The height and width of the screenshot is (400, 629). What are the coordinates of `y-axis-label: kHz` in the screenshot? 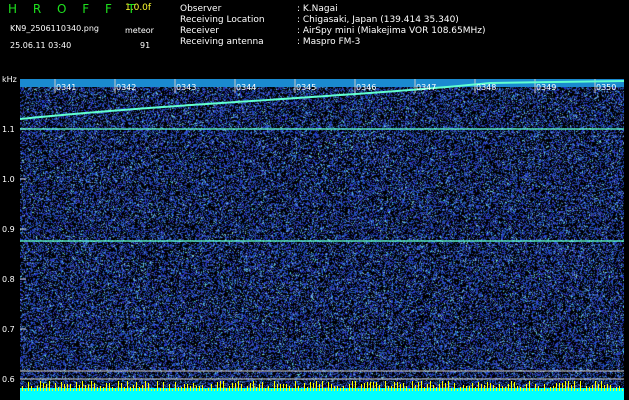 It's located at (9, 79).